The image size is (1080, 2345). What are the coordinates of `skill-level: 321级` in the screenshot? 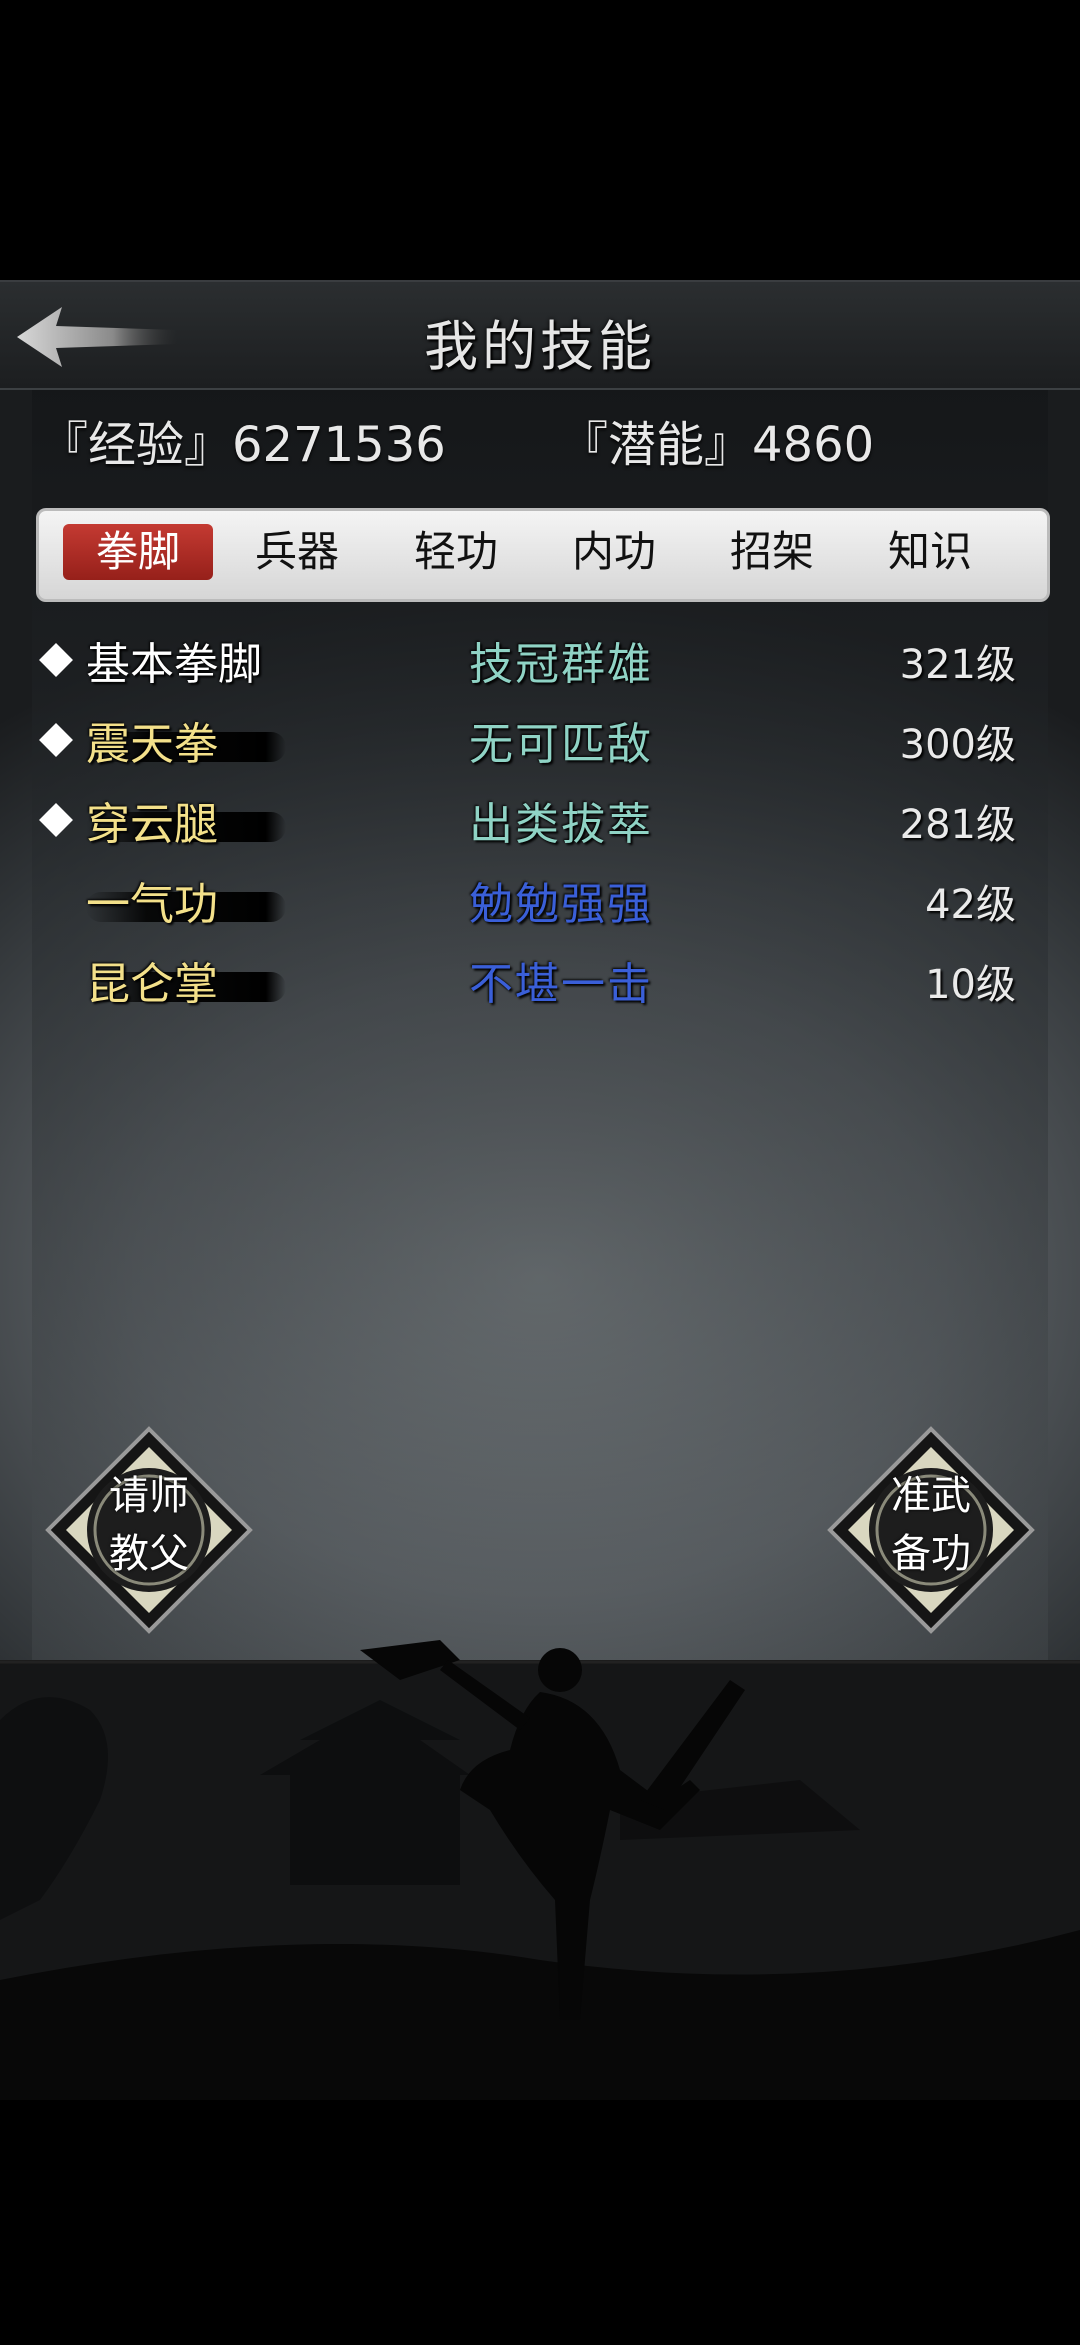 It's located at (957, 665).